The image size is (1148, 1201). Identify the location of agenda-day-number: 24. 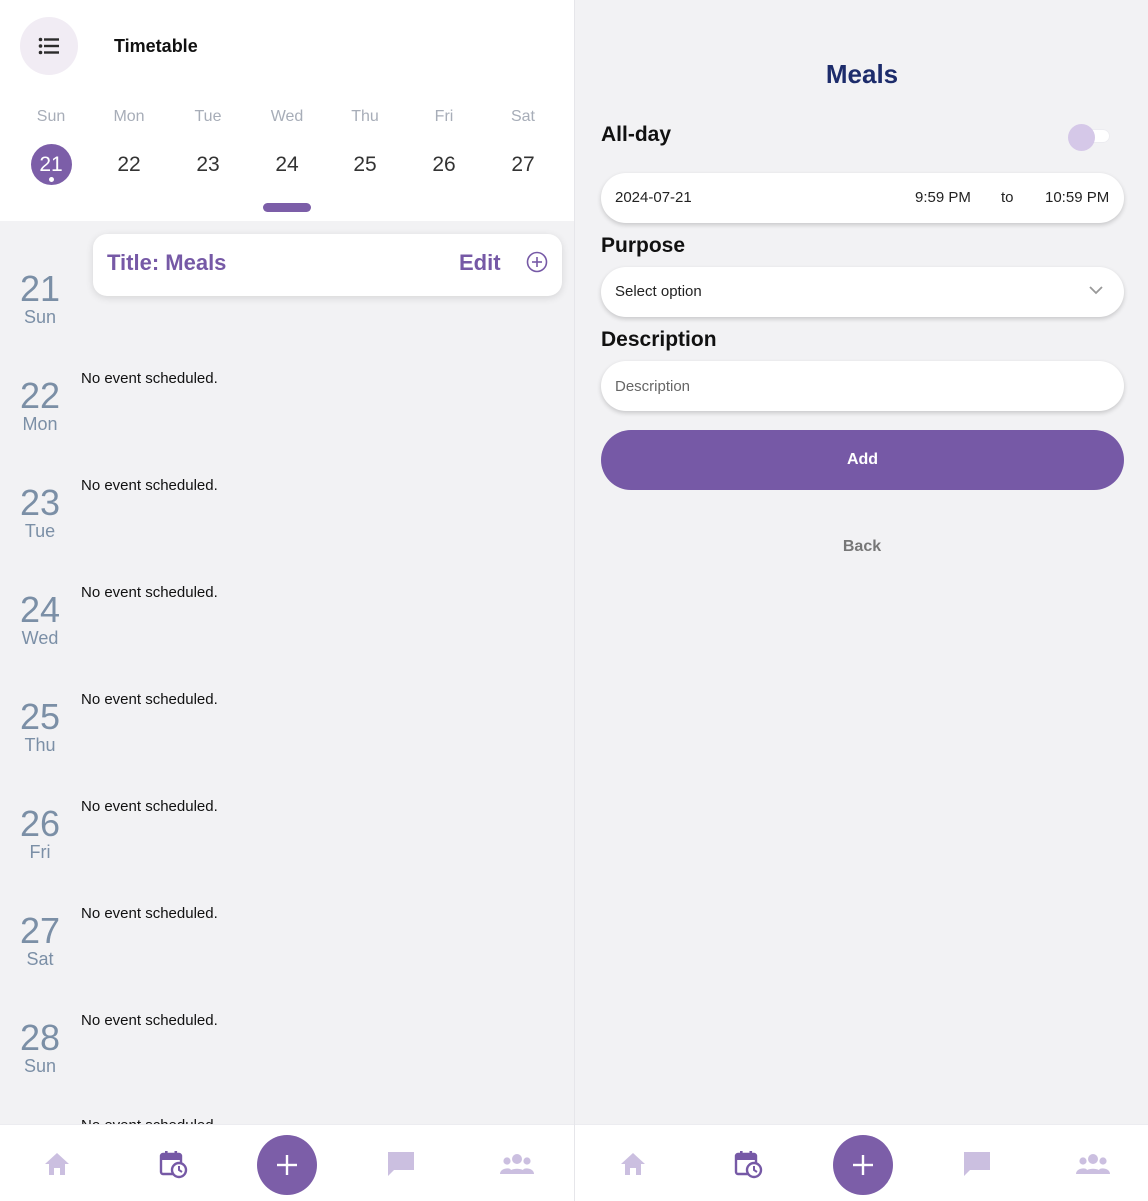
(40, 609).